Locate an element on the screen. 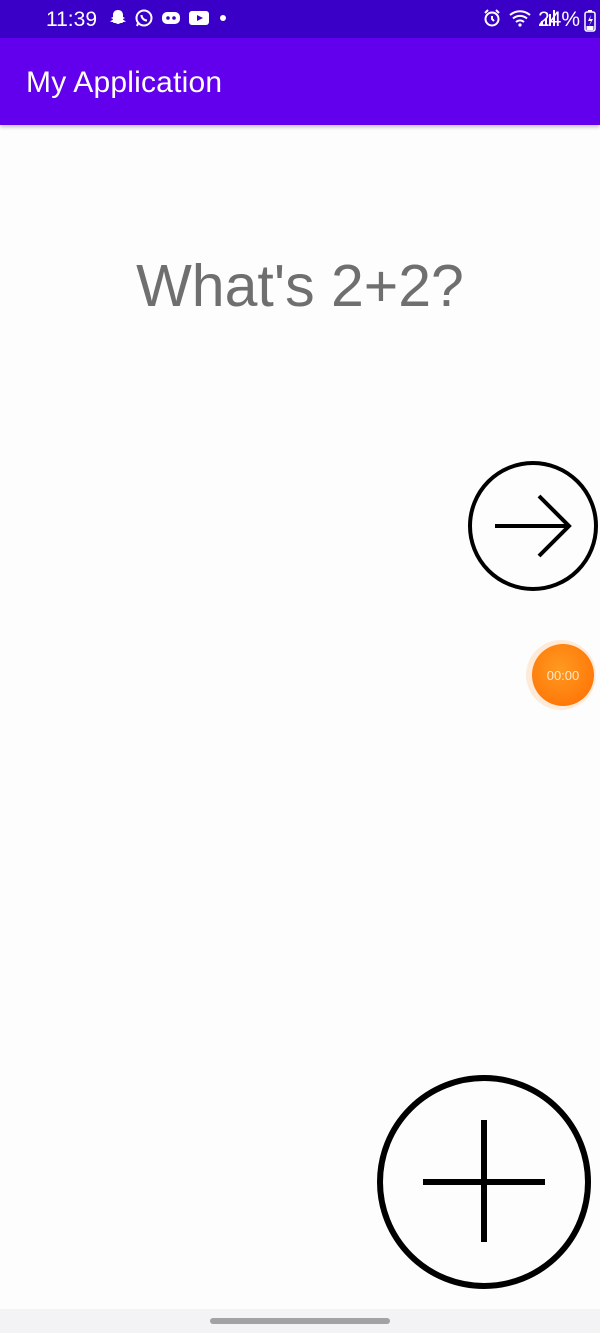  add-button is located at coordinates (484, 1182).